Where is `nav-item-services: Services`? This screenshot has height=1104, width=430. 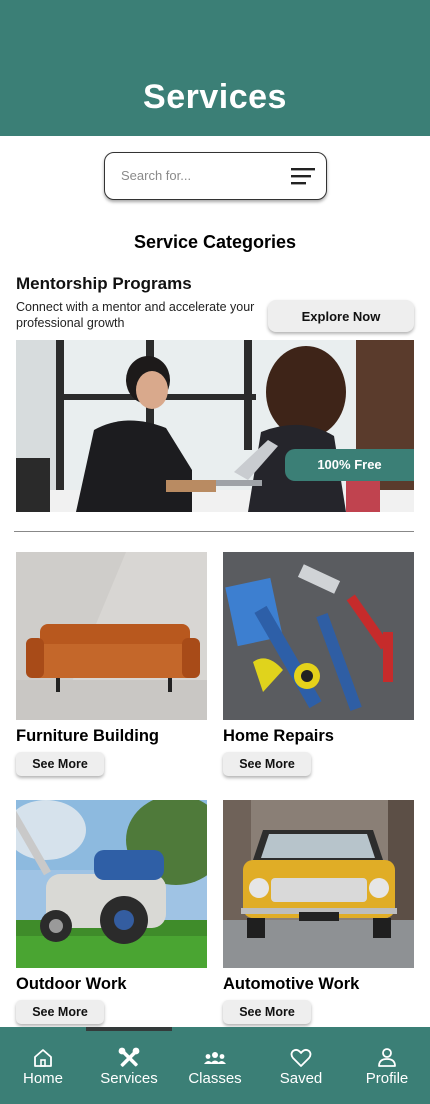 nav-item-services: Services is located at coordinates (129, 1065).